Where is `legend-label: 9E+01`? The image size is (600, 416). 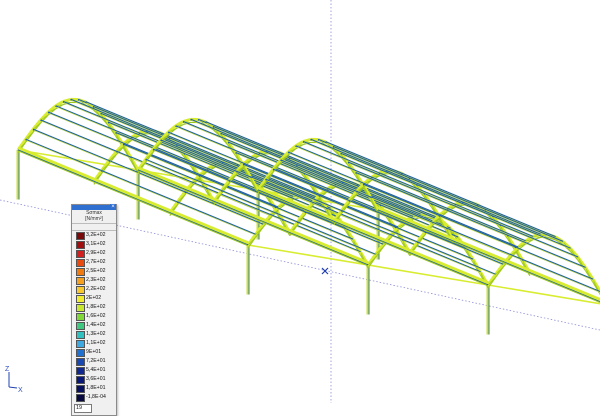
legend-label: 9E+01 is located at coordinates (93, 352).